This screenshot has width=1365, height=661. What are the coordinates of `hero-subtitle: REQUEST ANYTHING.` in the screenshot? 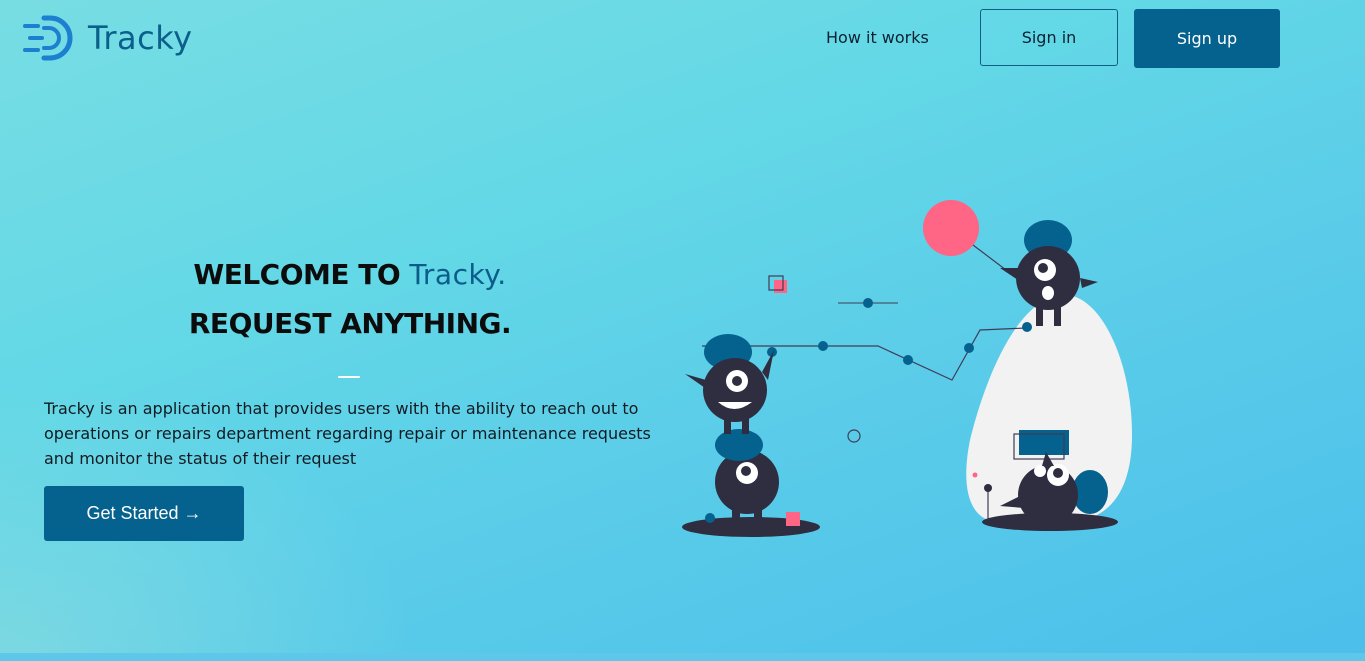 It's located at (350, 323).